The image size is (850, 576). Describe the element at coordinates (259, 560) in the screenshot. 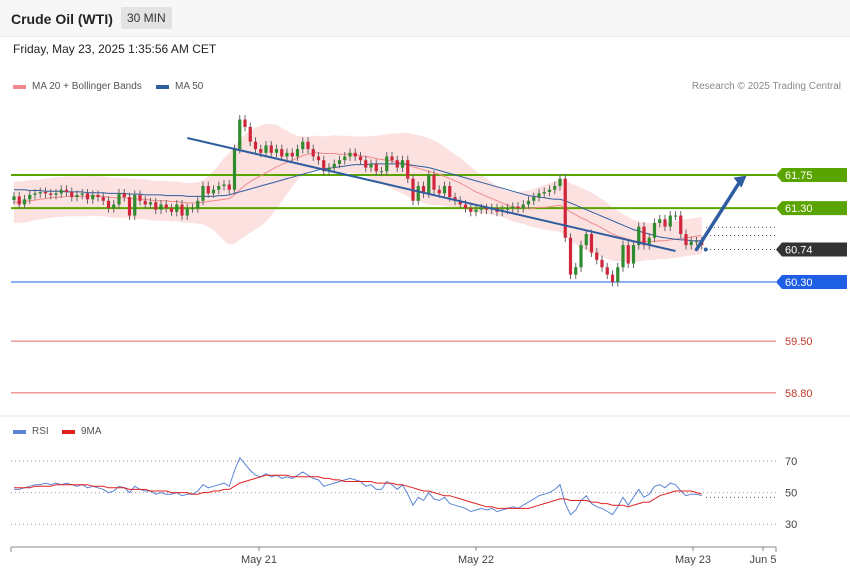

I see `x-tick-label: May 21` at that location.